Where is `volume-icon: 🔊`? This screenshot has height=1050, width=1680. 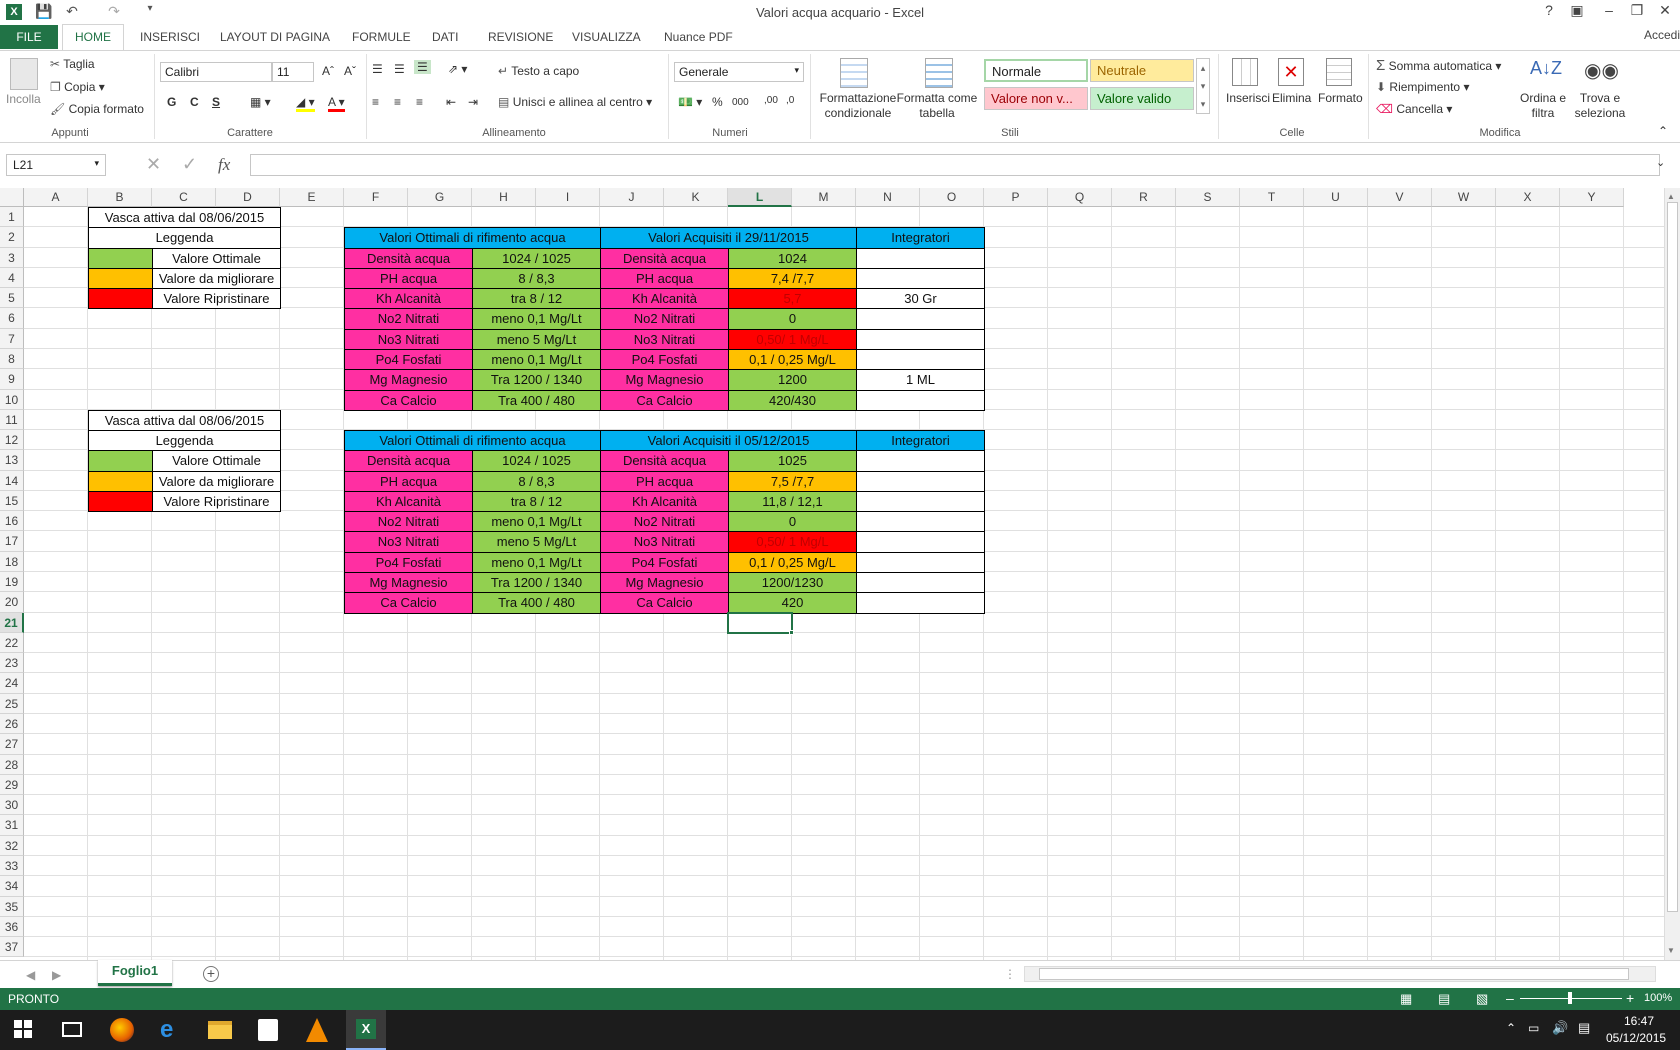
volume-icon: 🔊 is located at coordinates (1560, 1028).